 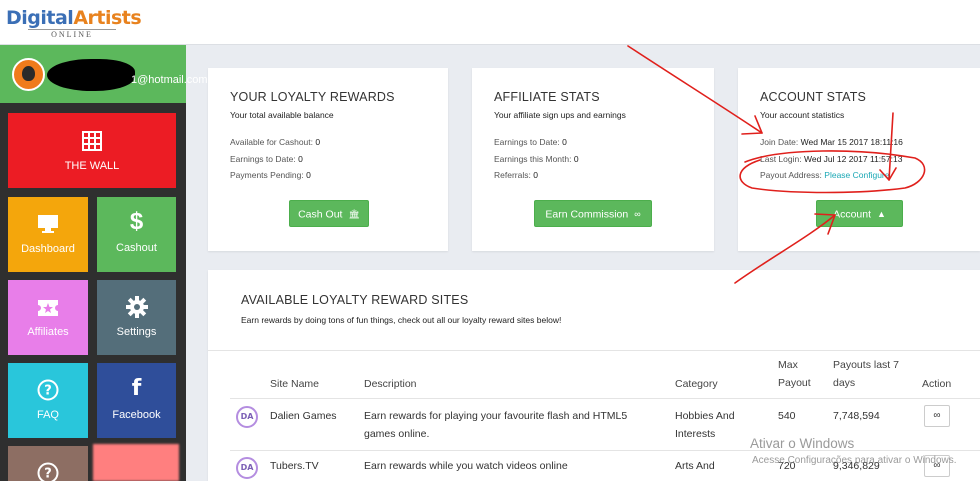 What do you see at coordinates (72, 34) in the screenshot?
I see `logo-tagline: ONLINE` at bounding box center [72, 34].